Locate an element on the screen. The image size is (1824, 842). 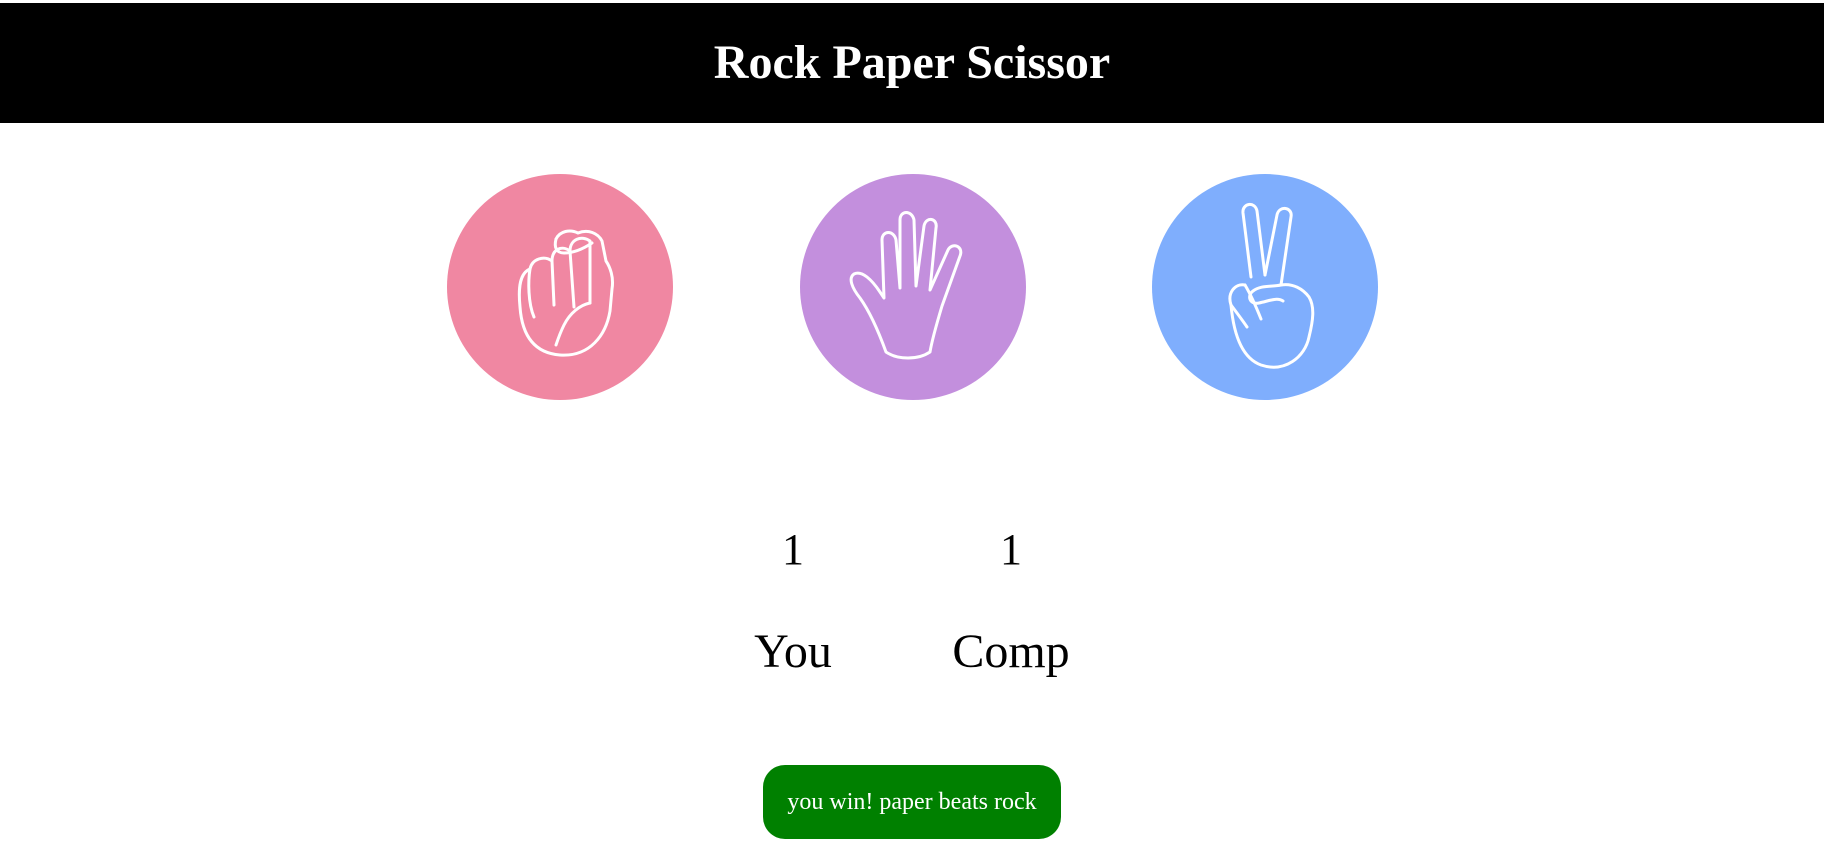
comp-score-label: Comp is located at coordinates (1011, 651).